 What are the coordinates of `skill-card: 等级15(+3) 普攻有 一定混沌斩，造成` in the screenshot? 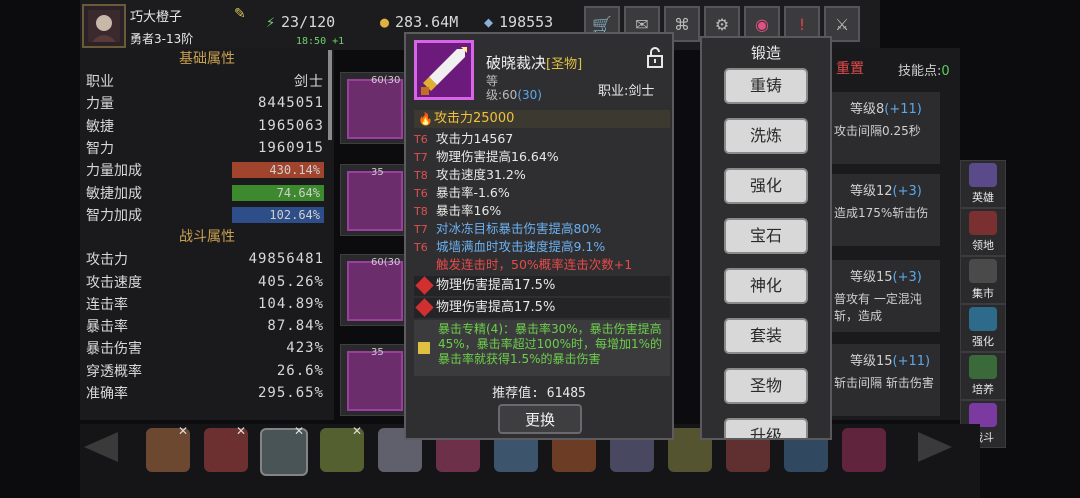 It's located at (885, 296).